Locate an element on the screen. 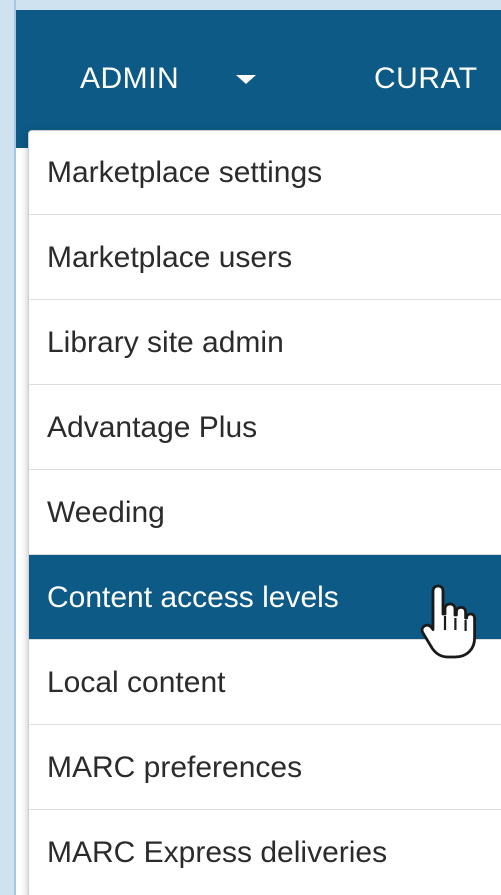 The image size is (501, 895). menu-item-advantage-plus: Advantage Plus is located at coordinates (265, 427).